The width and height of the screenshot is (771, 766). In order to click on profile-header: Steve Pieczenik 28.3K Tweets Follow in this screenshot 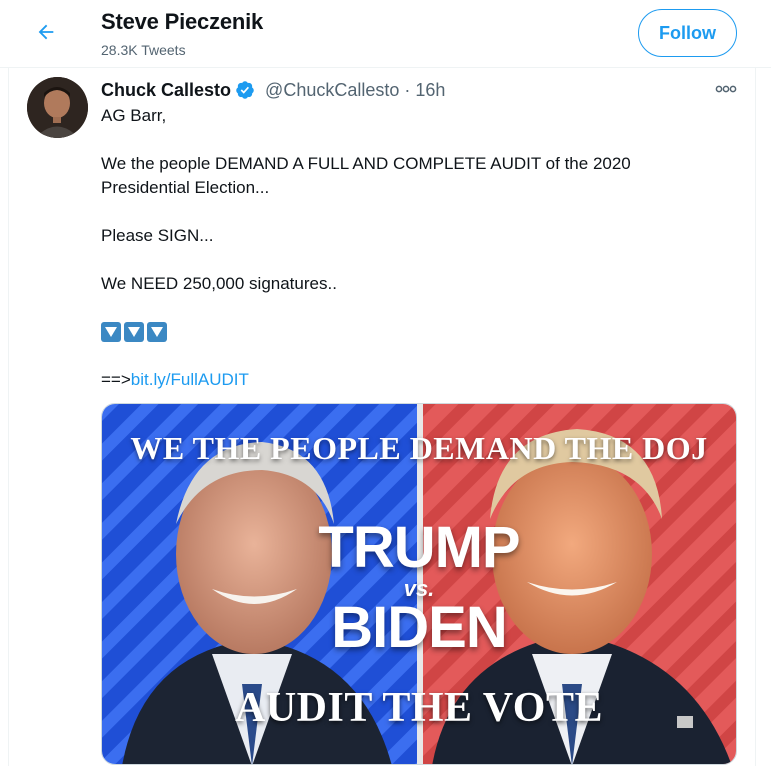, I will do `click(385, 34)`.